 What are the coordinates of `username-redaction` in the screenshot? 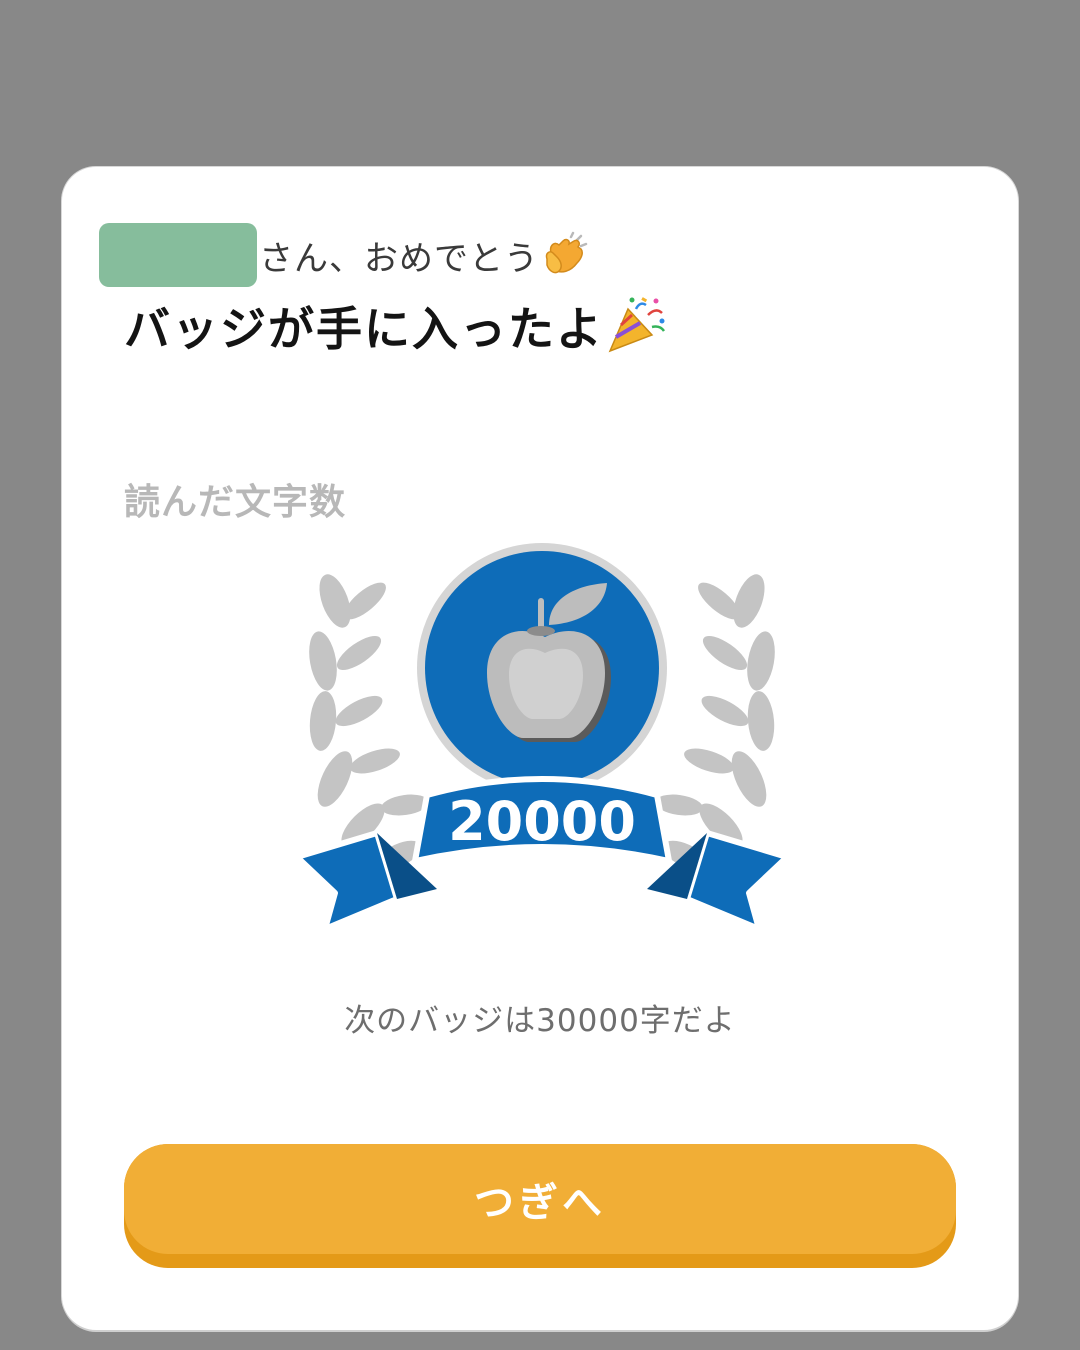 It's located at (178, 255).